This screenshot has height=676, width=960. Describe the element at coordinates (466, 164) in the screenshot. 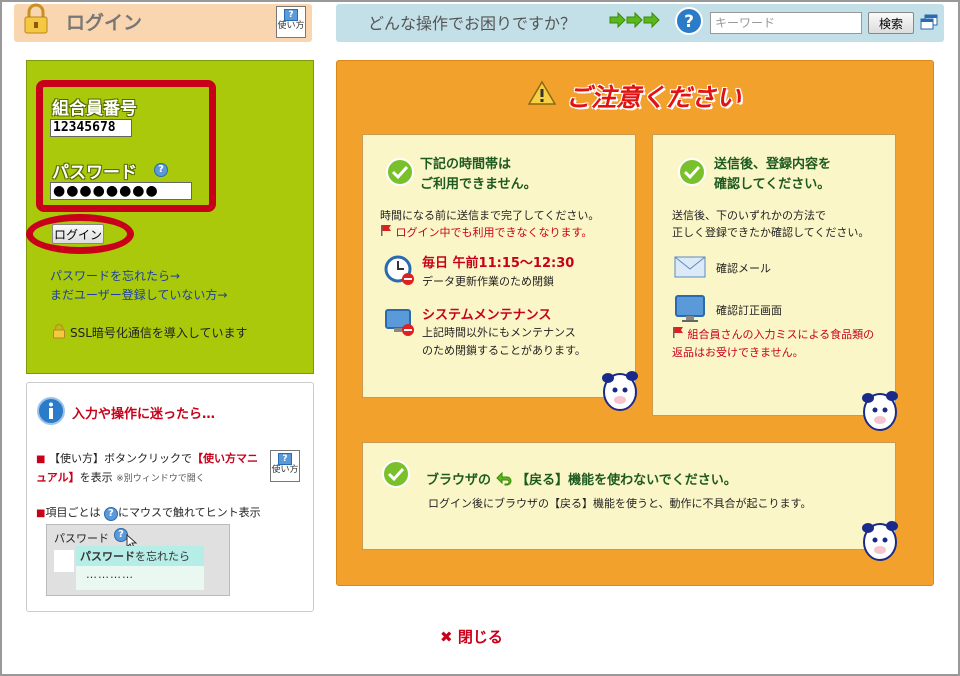

I see `card1-title-line1: 下記の時間帯は` at that location.